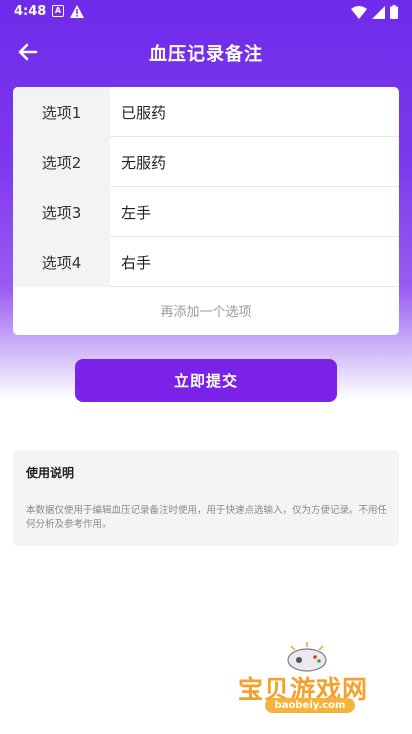 The width and height of the screenshot is (412, 734). I want to click on option-row-4: 选项4 右手, so click(206, 262).